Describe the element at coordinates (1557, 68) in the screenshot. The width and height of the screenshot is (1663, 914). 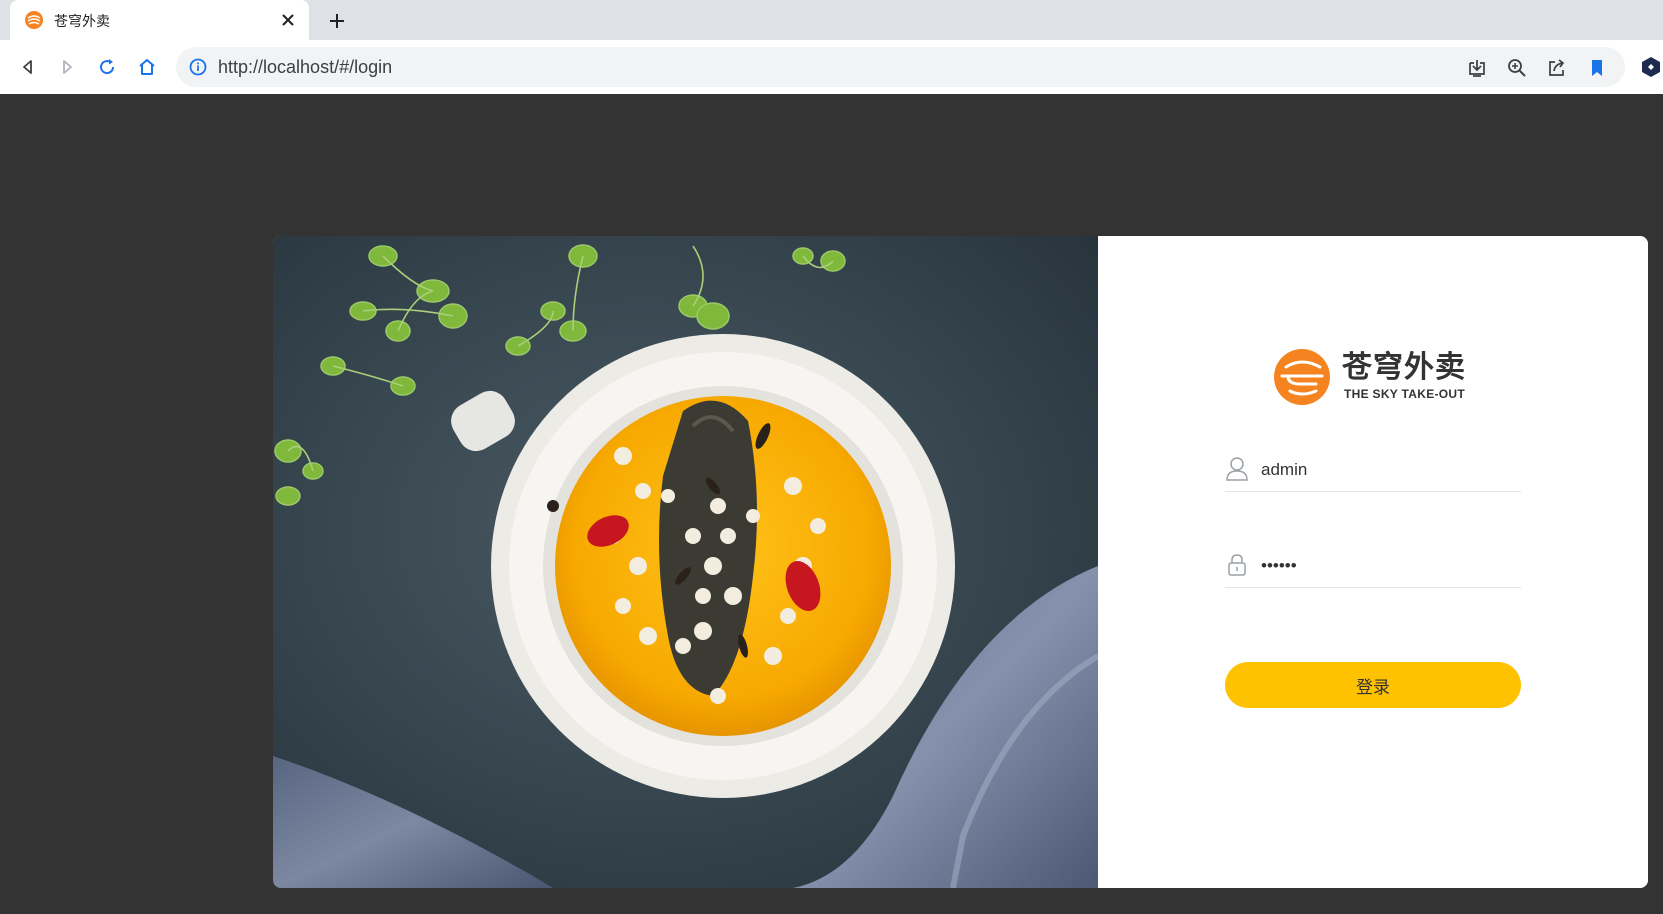
I see `share-icon` at that location.